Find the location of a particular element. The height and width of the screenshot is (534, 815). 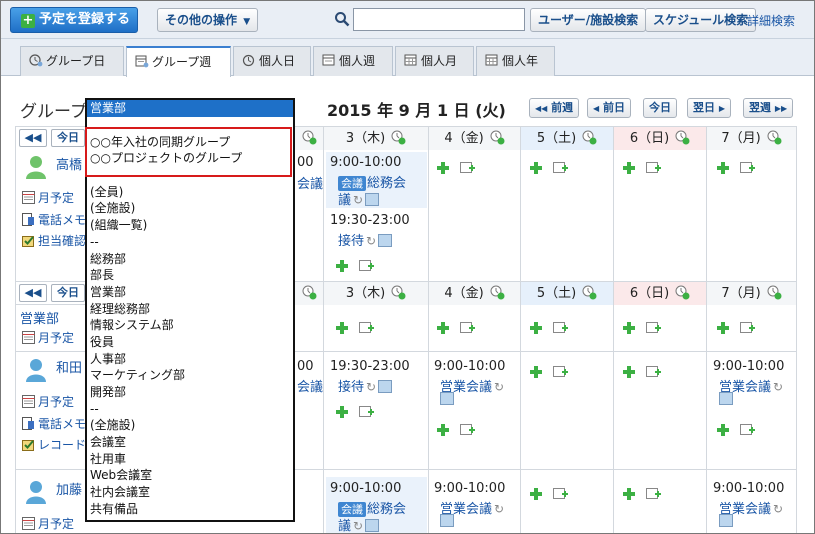

dropdown-option: 経理総務部 is located at coordinates (190, 309).